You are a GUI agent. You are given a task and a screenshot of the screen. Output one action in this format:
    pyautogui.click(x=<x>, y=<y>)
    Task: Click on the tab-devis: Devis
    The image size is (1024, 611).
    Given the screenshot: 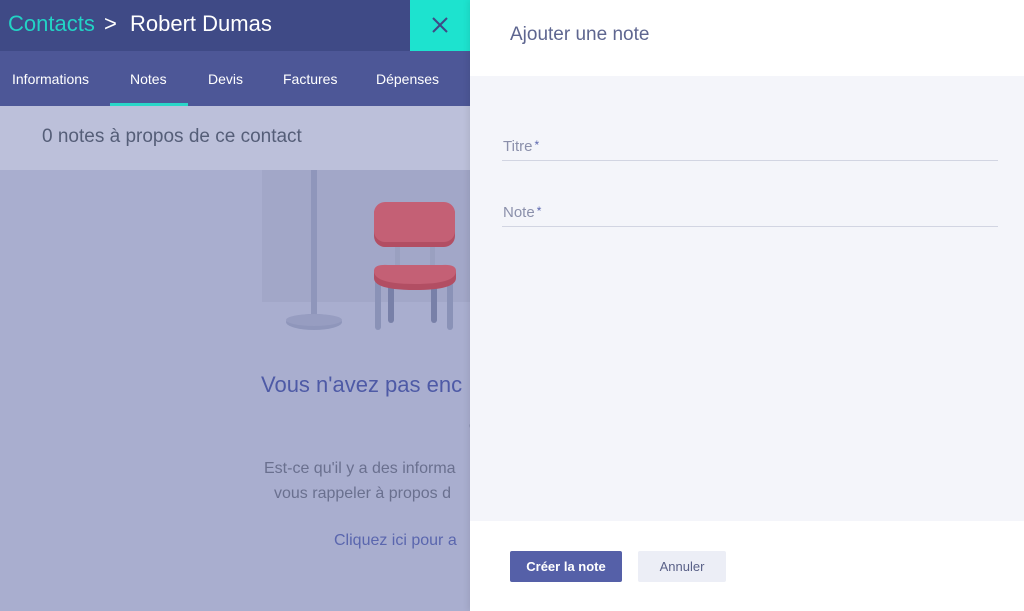 What is the action you would take?
    pyautogui.click(x=225, y=78)
    